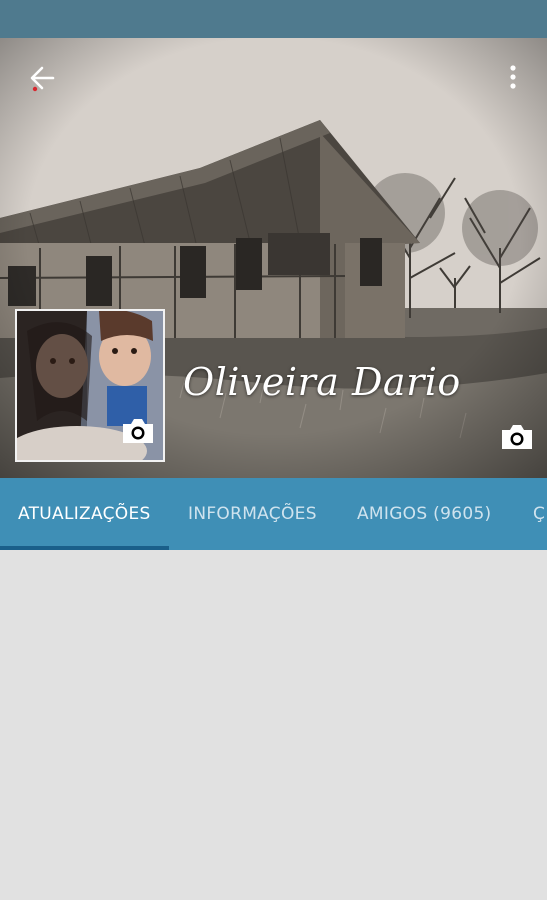  Describe the element at coordinates (539, 514) in the screenshot. I see `tab-next-partial: Ç` at that location.